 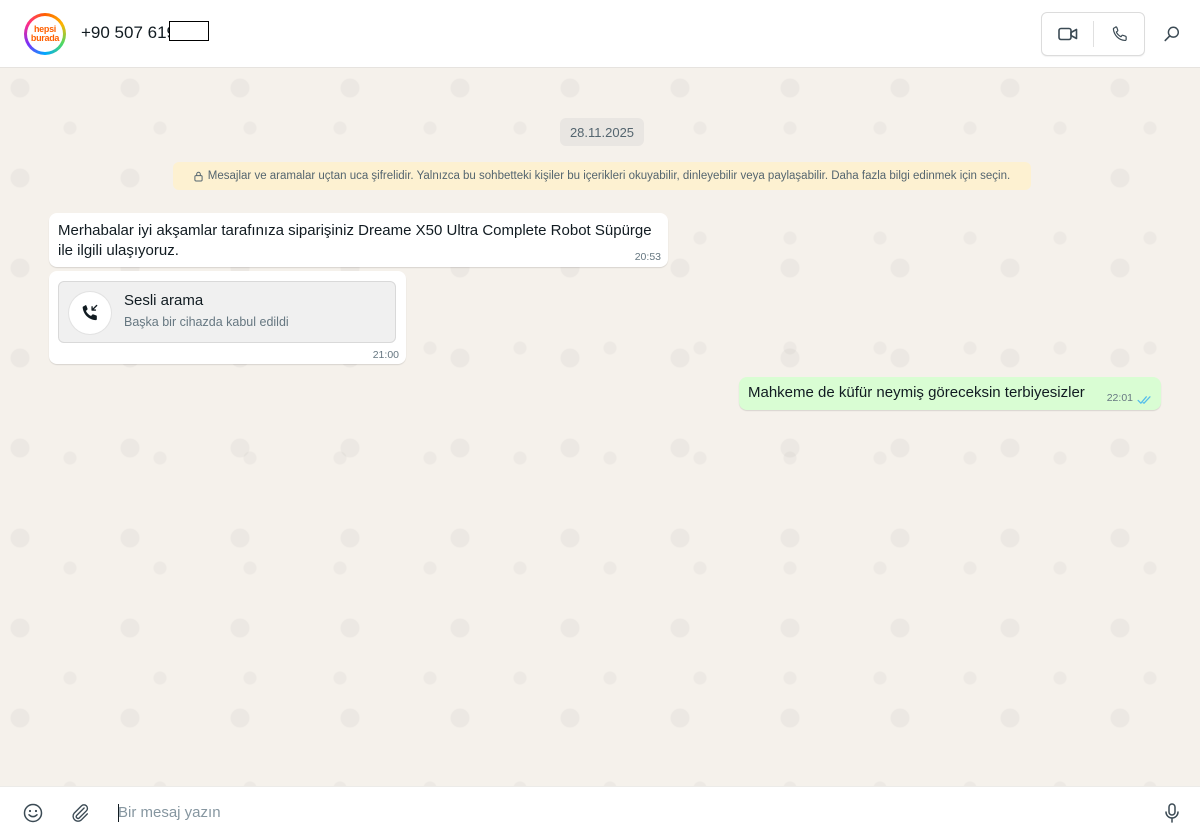 I want to click on emoji-button, so click(x=33, y=813).